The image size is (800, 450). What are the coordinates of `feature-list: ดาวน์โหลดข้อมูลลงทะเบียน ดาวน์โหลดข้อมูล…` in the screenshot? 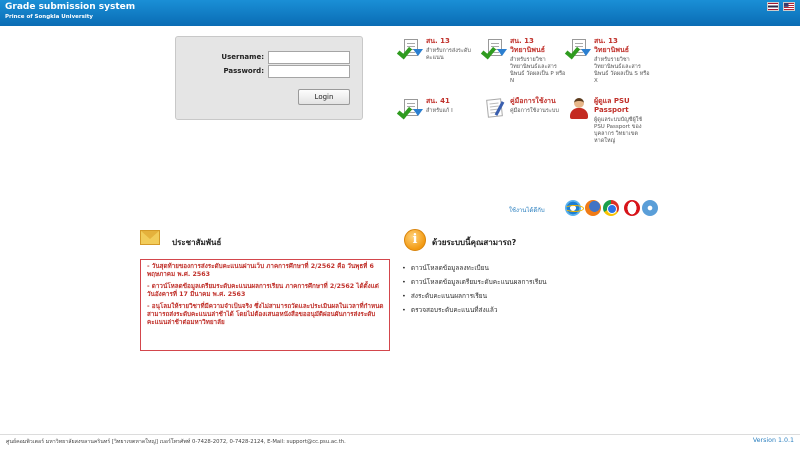 It's located at (474, 292).